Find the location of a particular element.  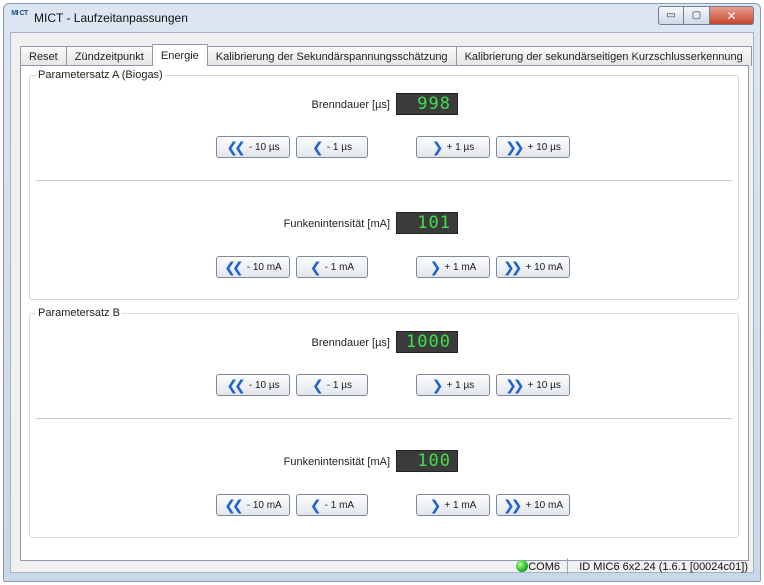

brenndauer-b-plus-10-button: ❯❯ + 10 µs is located at coordinates (533, 385).